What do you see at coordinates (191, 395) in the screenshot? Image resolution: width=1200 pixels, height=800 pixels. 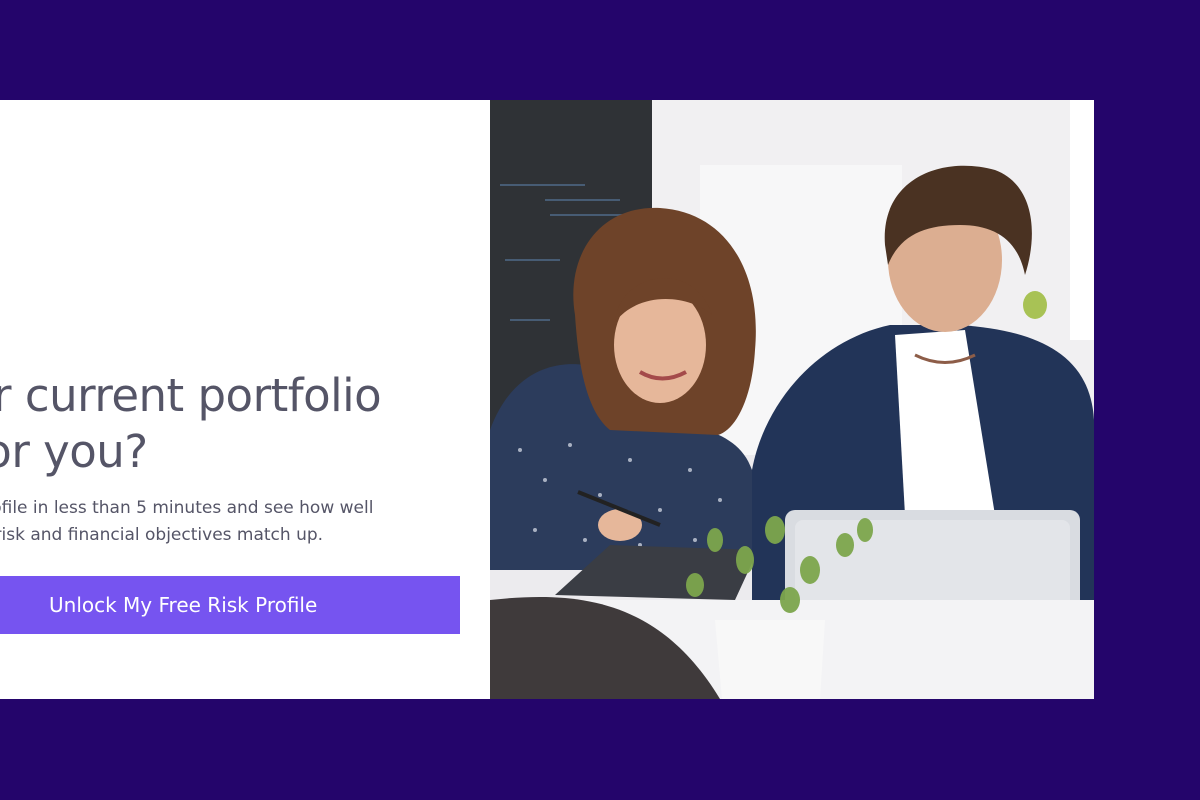 I see `headline-line-1: our current portfolio` at bounding box center [191, 395].